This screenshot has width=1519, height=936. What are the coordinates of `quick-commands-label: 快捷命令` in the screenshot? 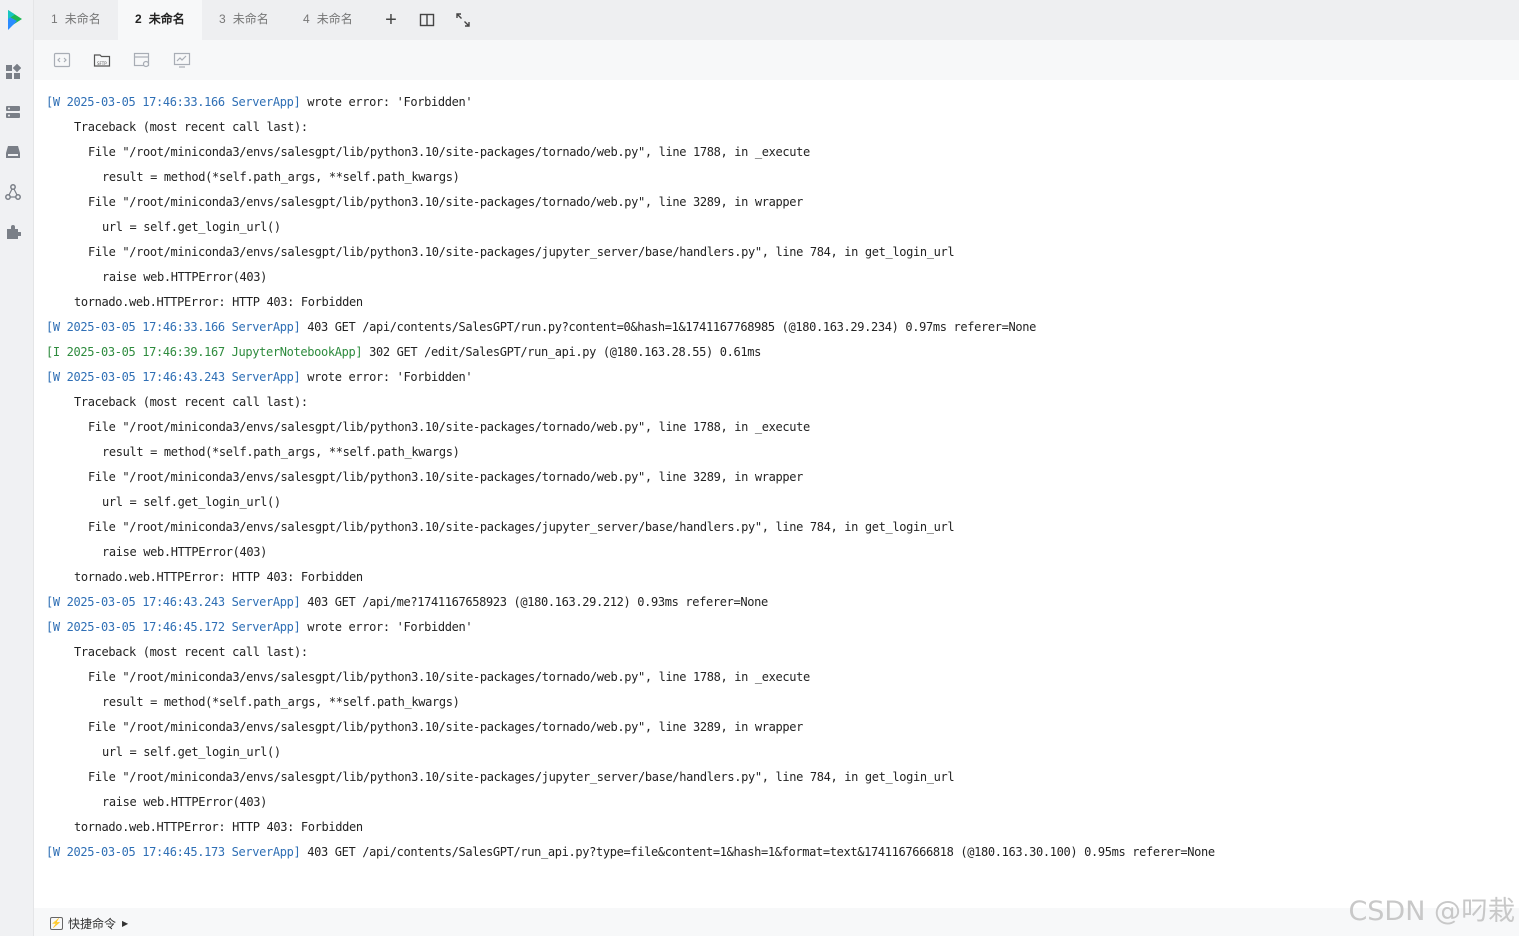 It's located at (92, 923).